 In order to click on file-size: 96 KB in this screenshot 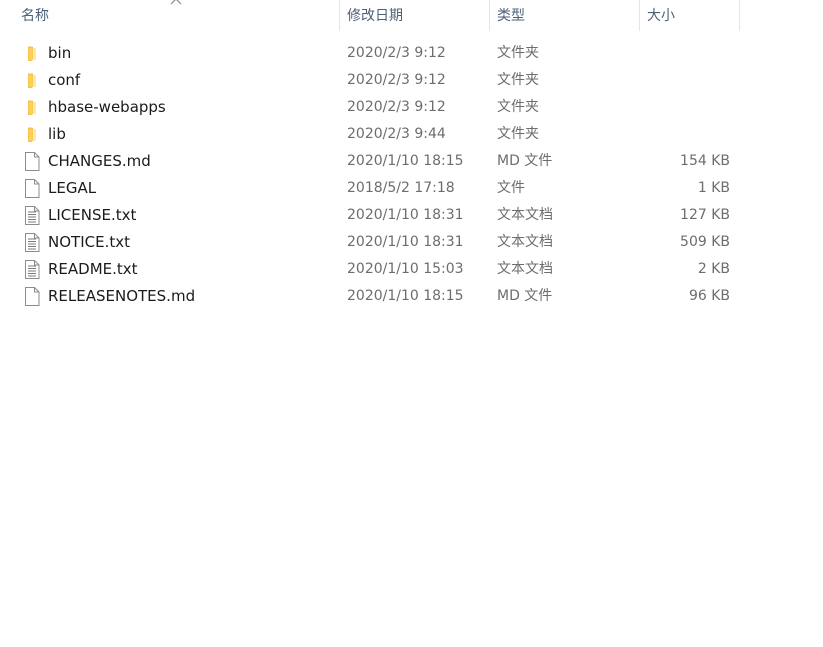, I will do `click(709, 296)`.